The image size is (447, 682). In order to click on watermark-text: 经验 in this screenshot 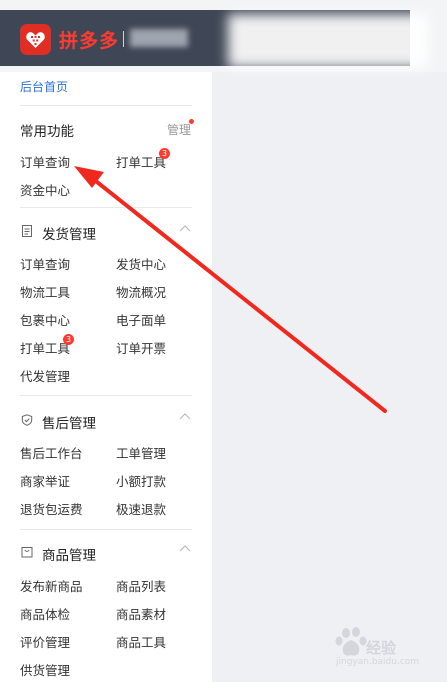, I will do `click(381, 648)`.